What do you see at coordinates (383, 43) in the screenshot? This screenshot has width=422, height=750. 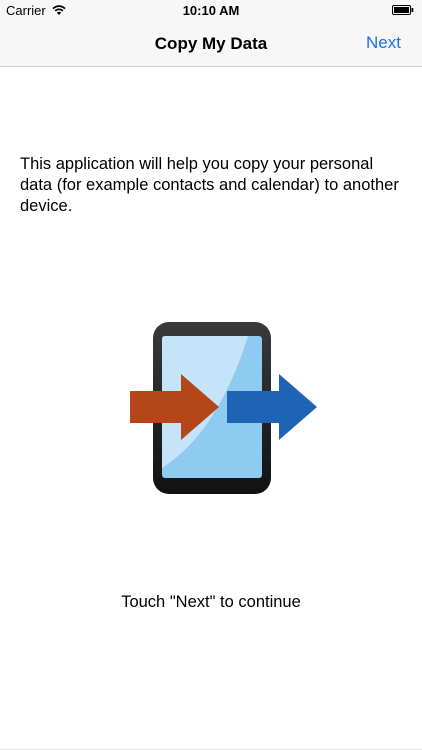 I see `next-button: Next` at bounding box center [383, 43].